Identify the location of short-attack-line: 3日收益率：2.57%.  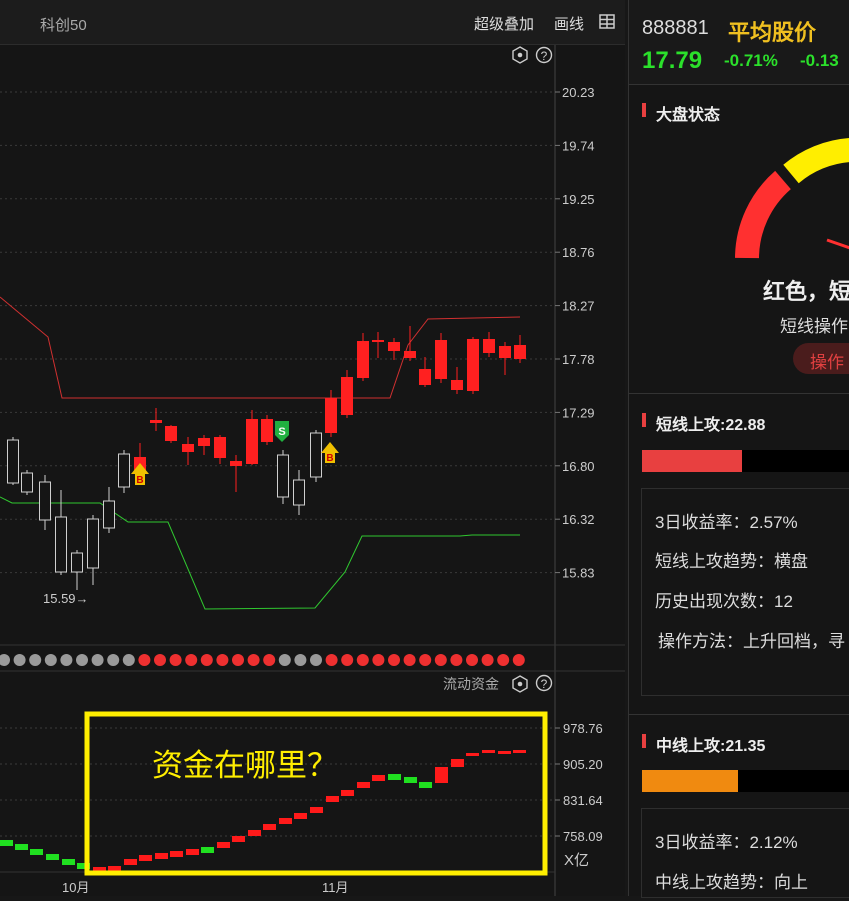
(726, 522).